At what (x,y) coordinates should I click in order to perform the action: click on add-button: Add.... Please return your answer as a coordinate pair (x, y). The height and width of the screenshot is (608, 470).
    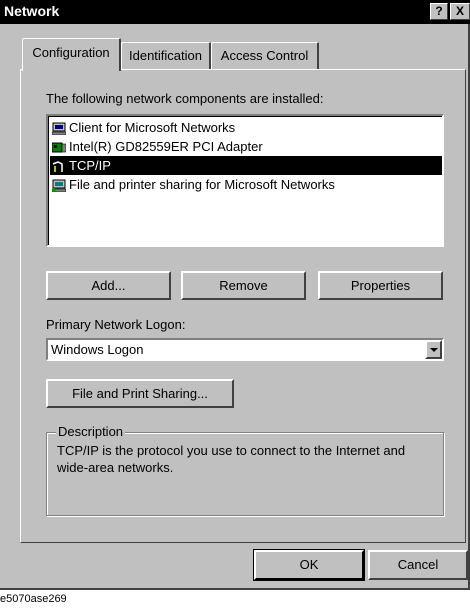
    Looking at the image, I should click on (108, 285).